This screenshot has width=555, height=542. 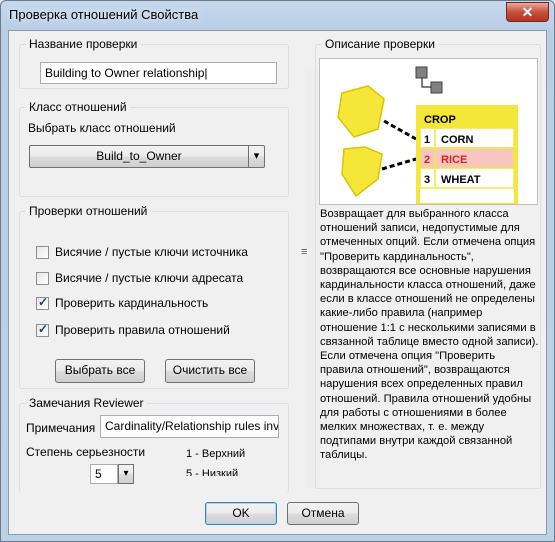 I want to click on close-button: ✕, so click(x=527, y=12).